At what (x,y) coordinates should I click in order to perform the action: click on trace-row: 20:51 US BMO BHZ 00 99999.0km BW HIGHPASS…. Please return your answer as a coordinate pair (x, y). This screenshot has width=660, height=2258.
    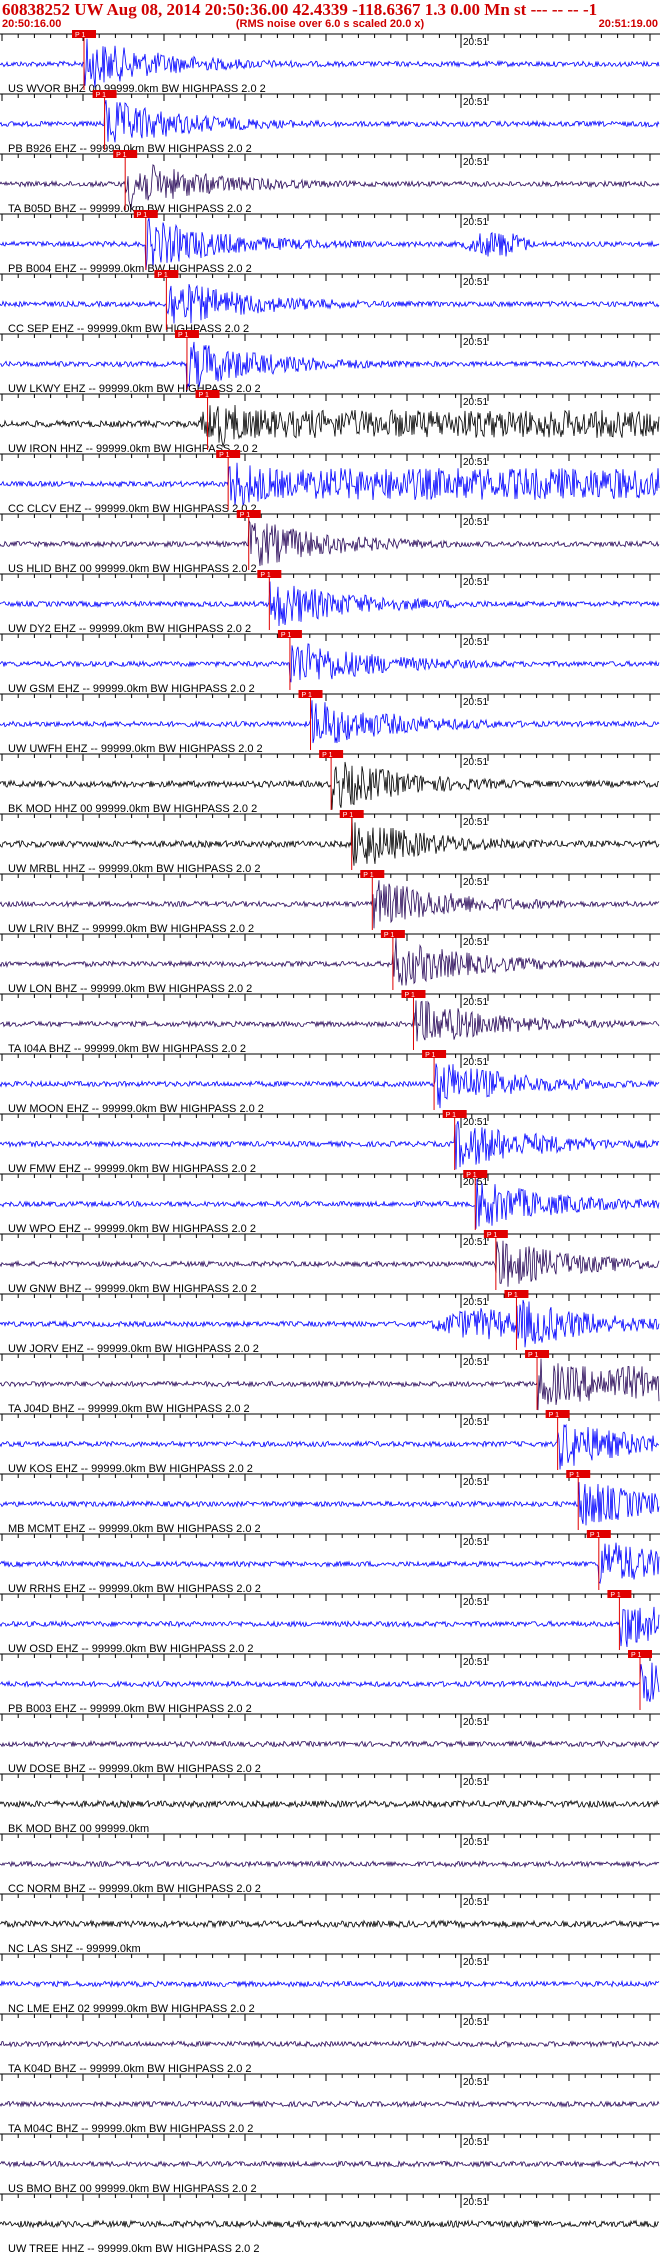
    Looking at the image, I should click on (330, 2164).